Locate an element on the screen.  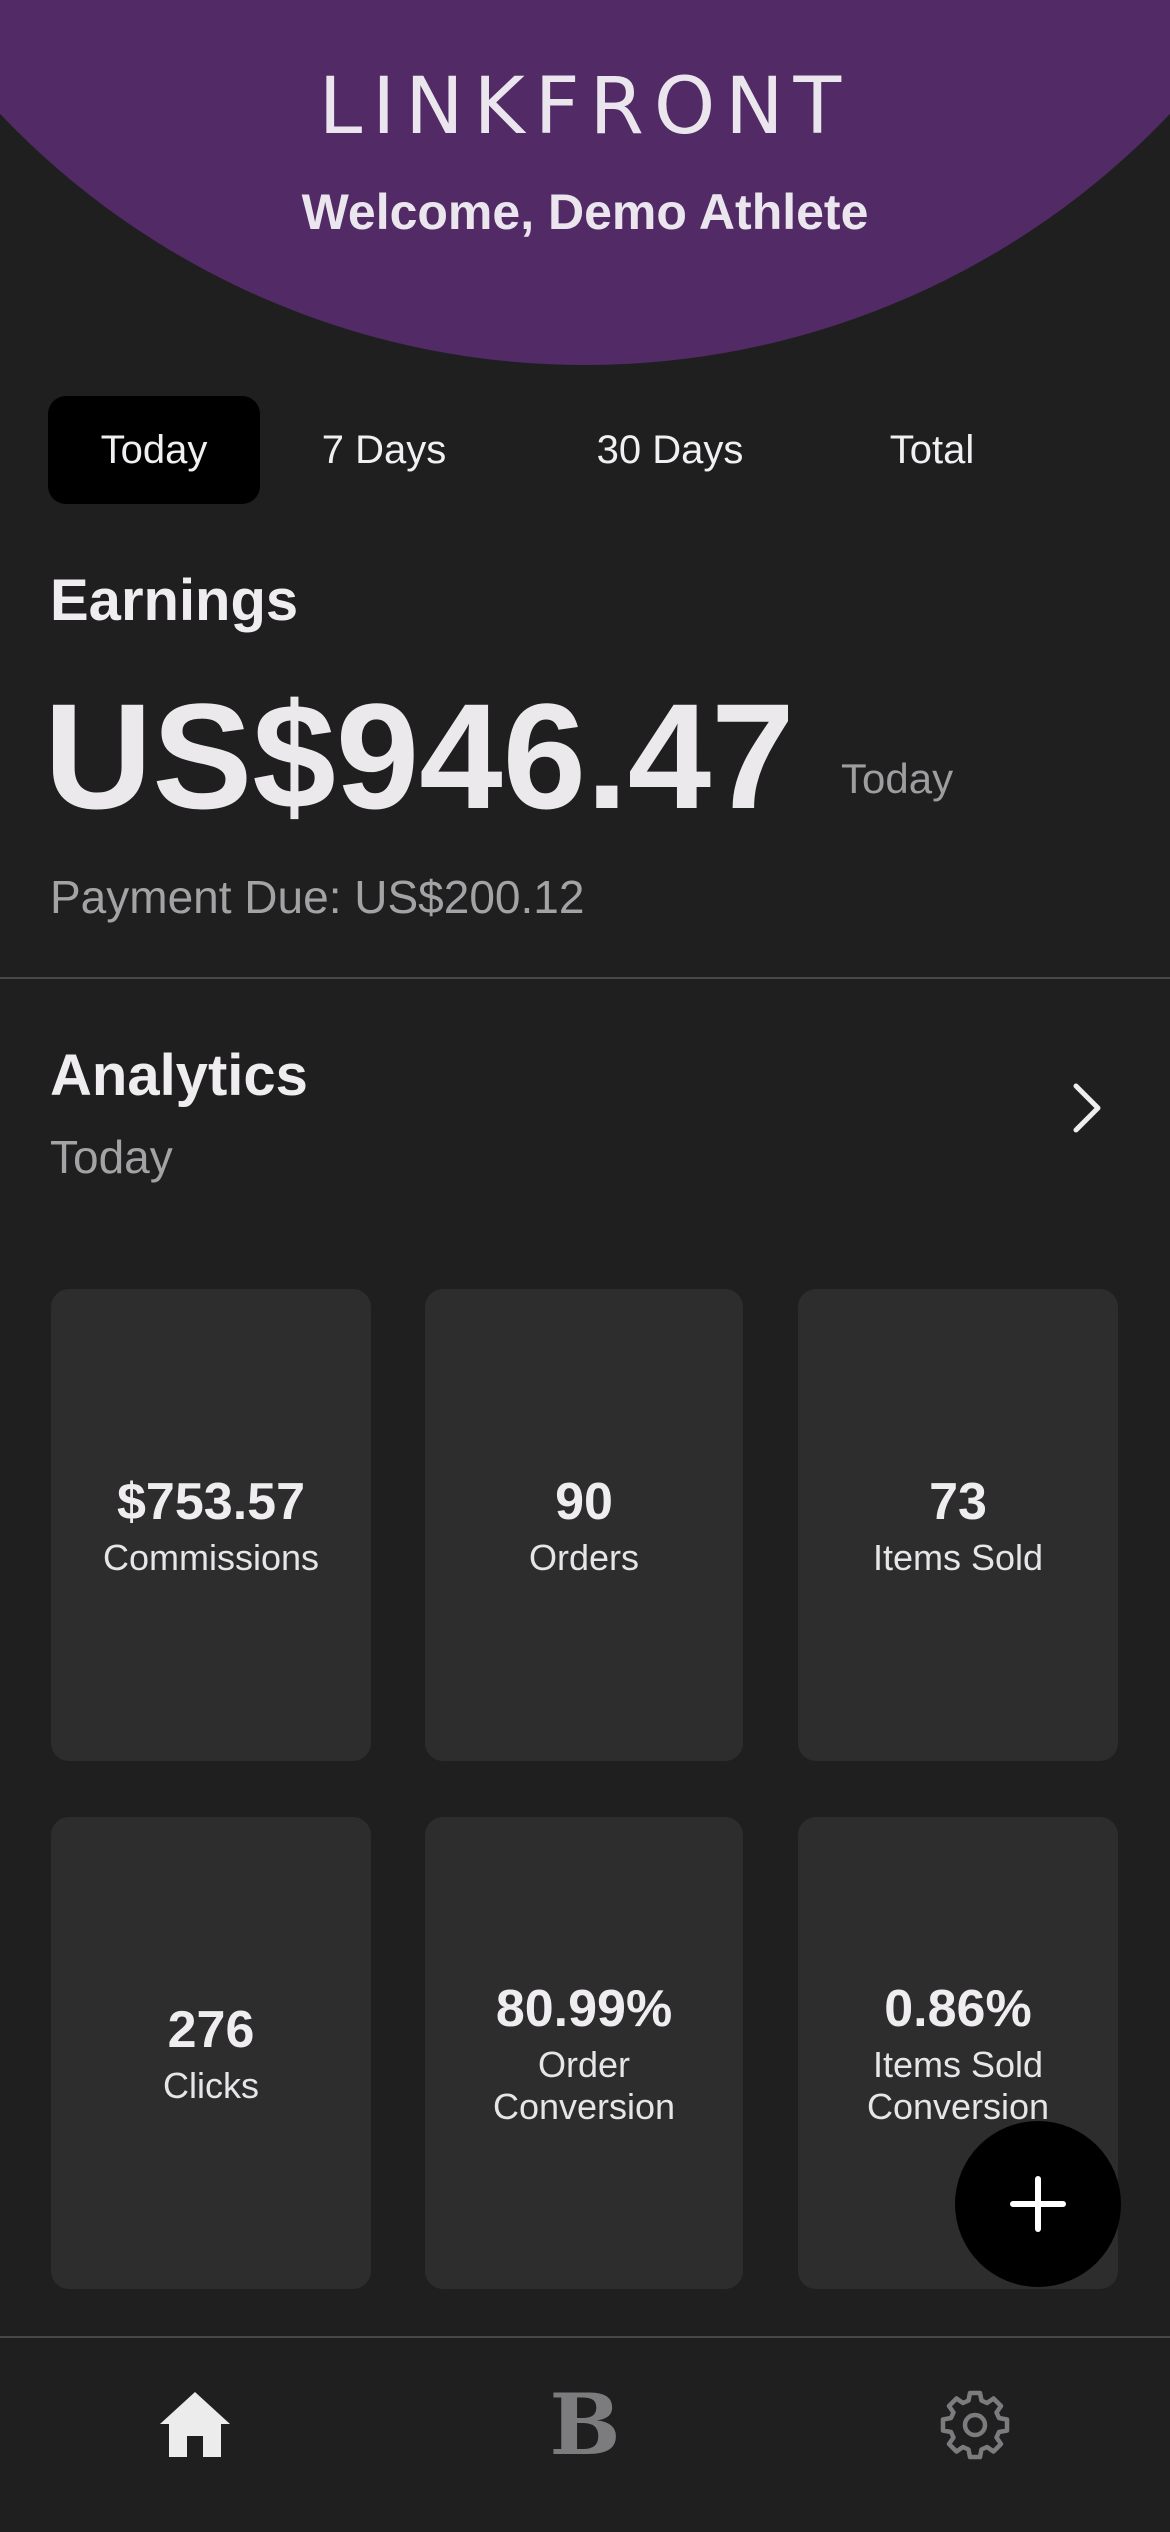
stat-card-order-conversion: 80.99% Order Conversion is located at coordinates (584, 2053).